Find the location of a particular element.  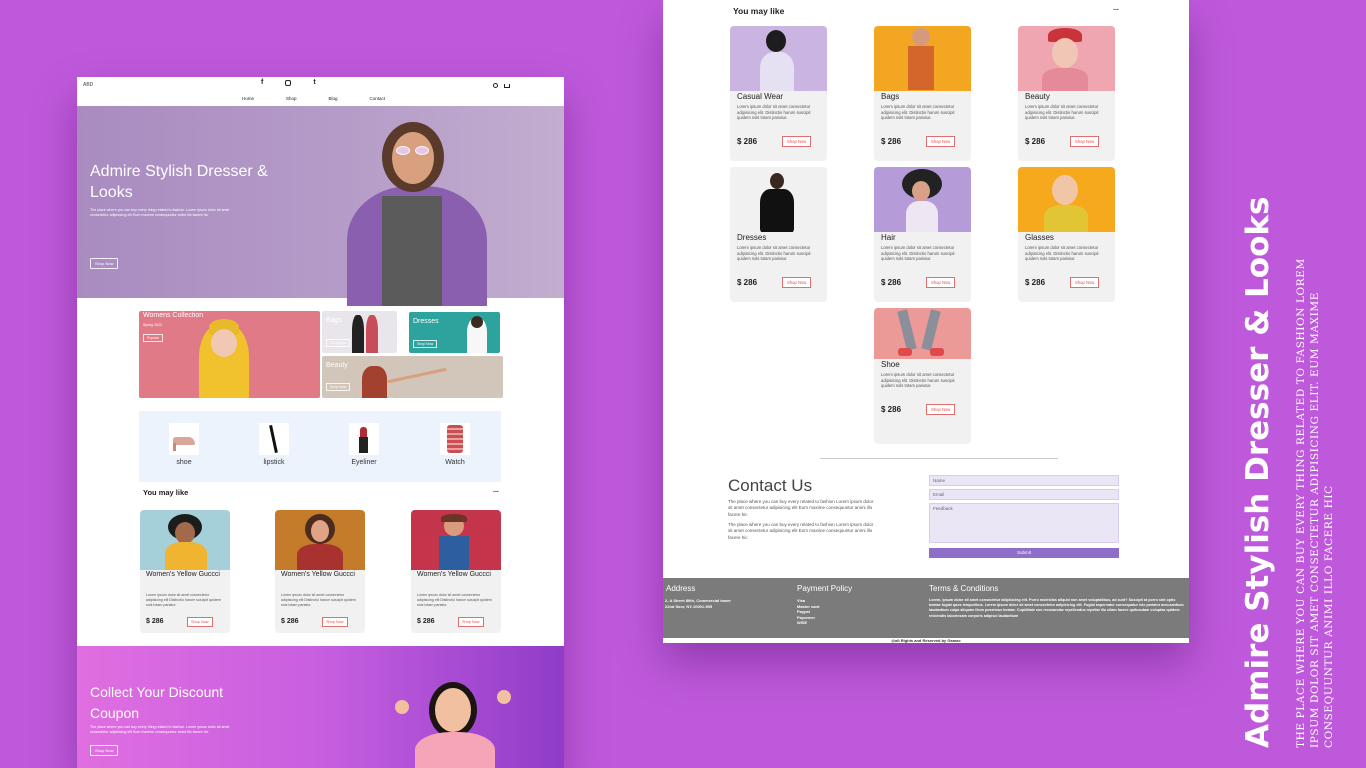

popular-button: Popular is located at coordinates (153, 338).